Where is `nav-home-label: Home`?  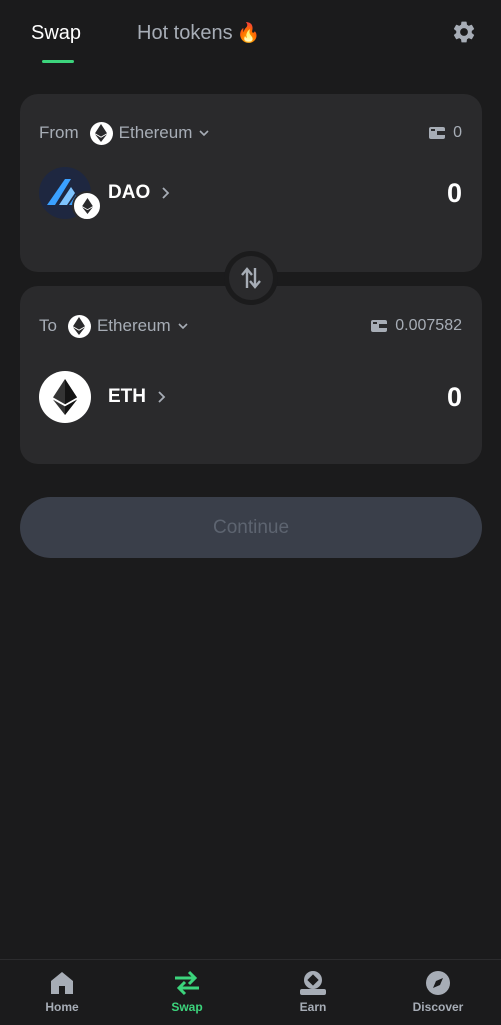 nav-home-label: Home is located at coordinates (62, 1007).